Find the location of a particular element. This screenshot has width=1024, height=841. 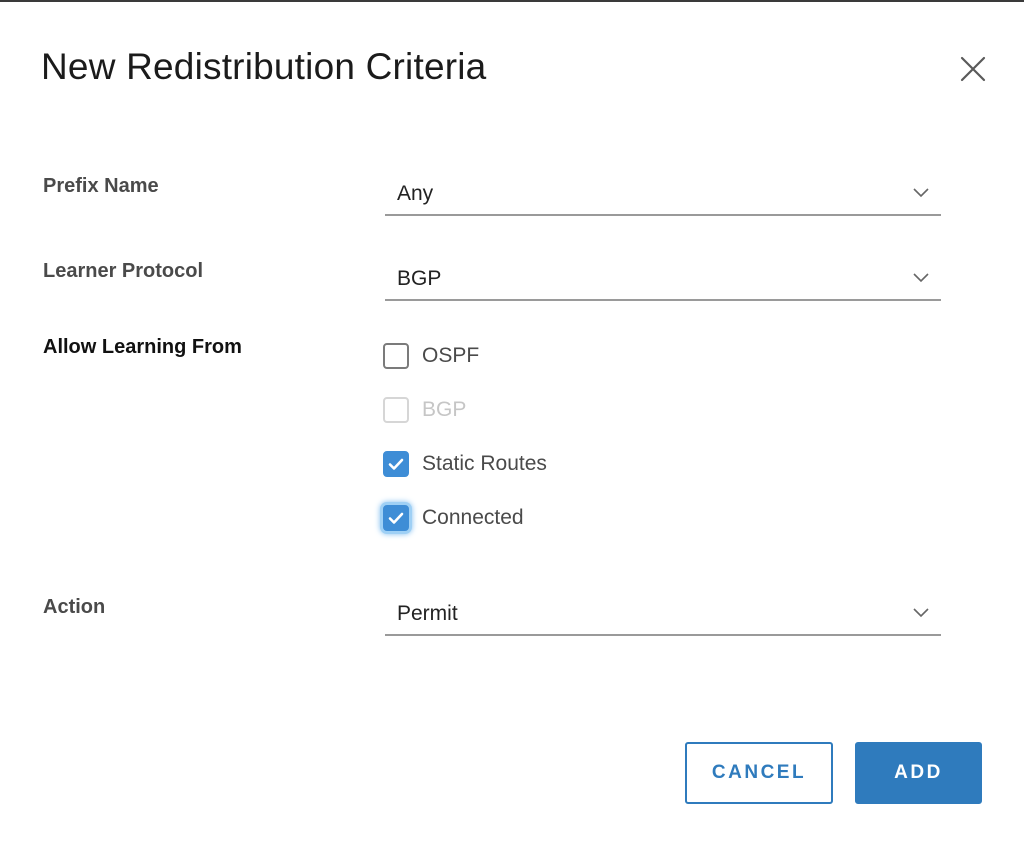

action-value: Permit is located at coordinates (427, 613).